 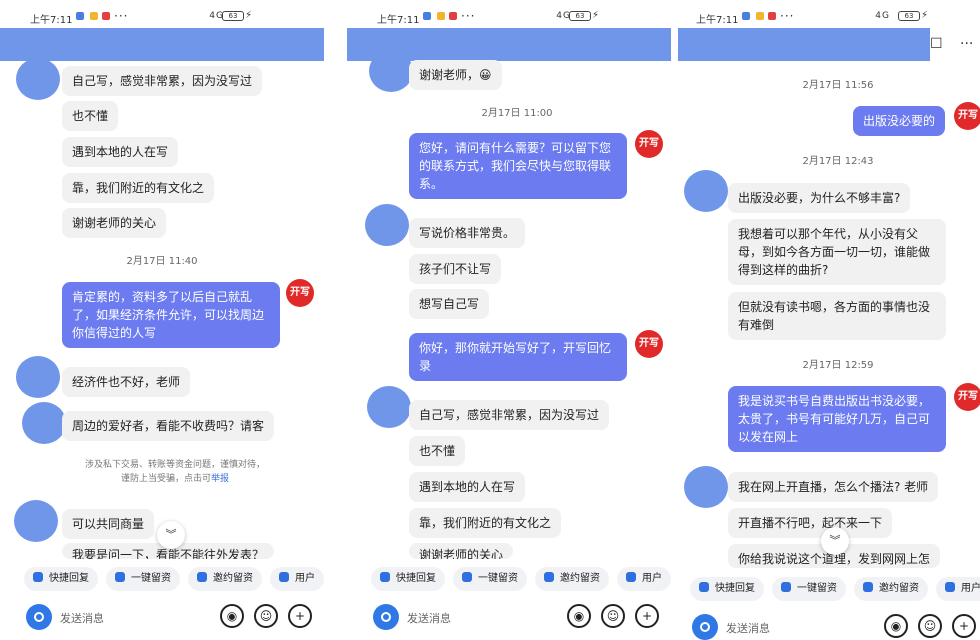 I want to click on status-time: 上午7:11, so click(x=51, y=20).